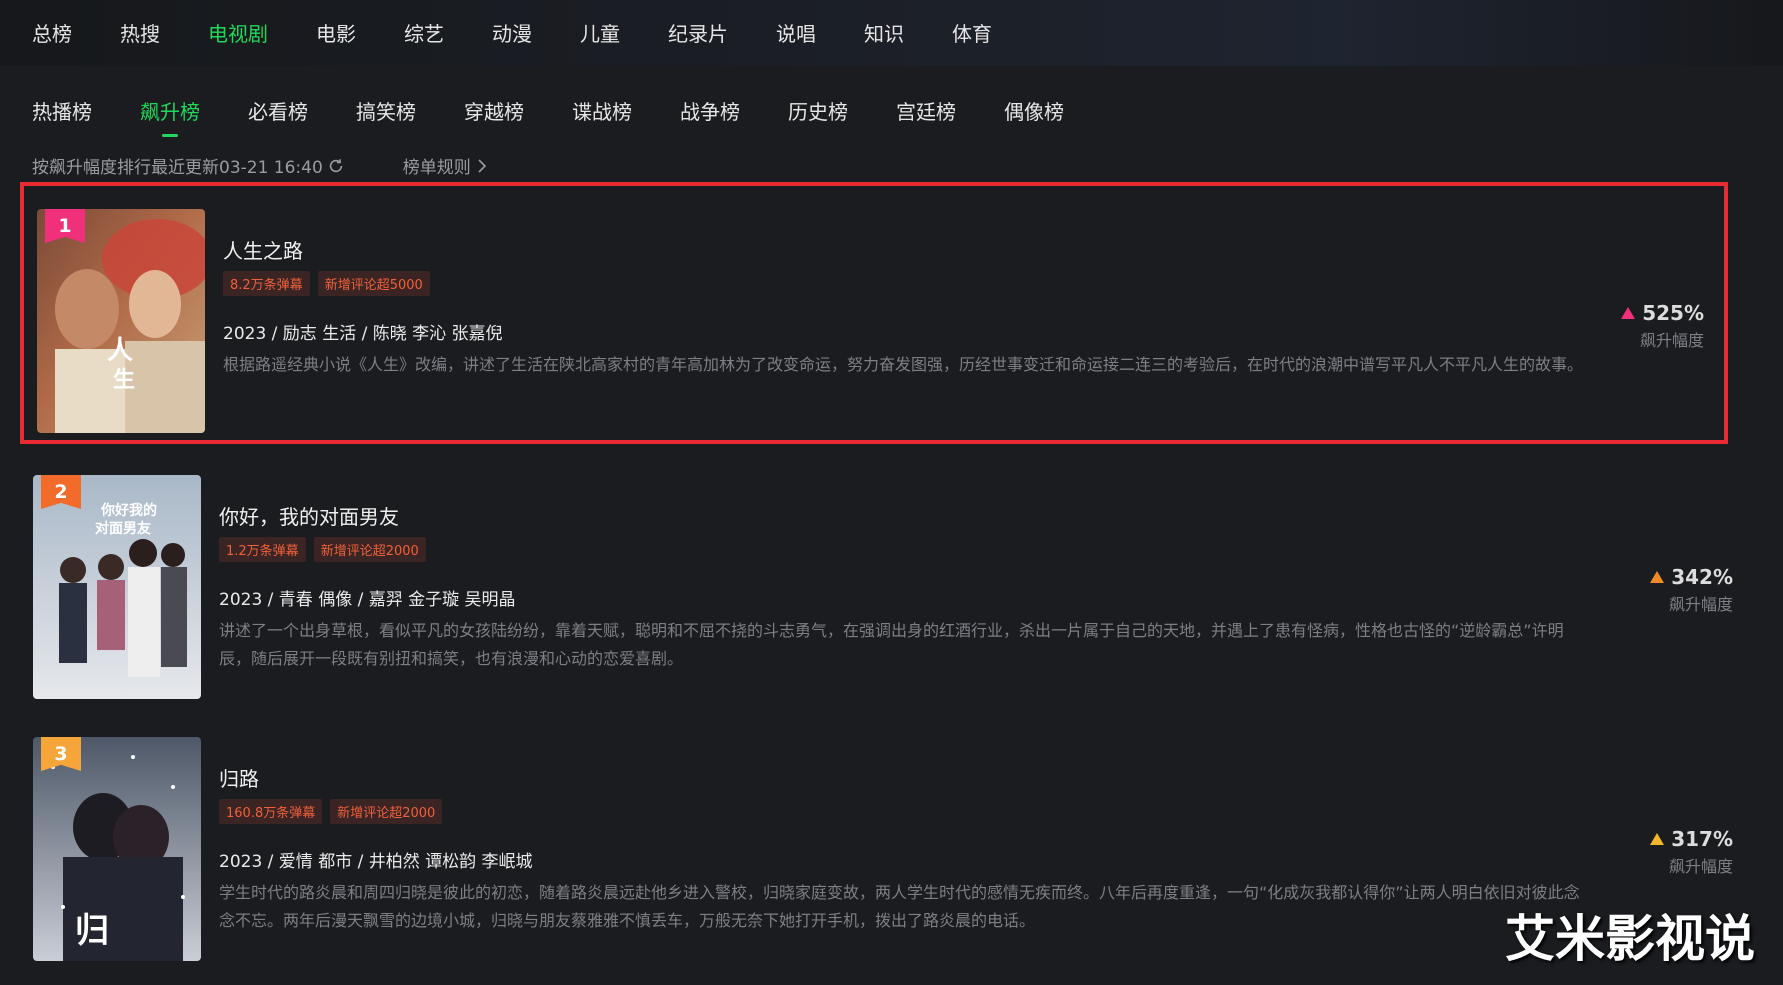 This screenshot has height=985, width=1783. What do you see at coordinates (124, 380) in the screenshot?
I see `svg-text: 生` at bounding box center [124, 380].